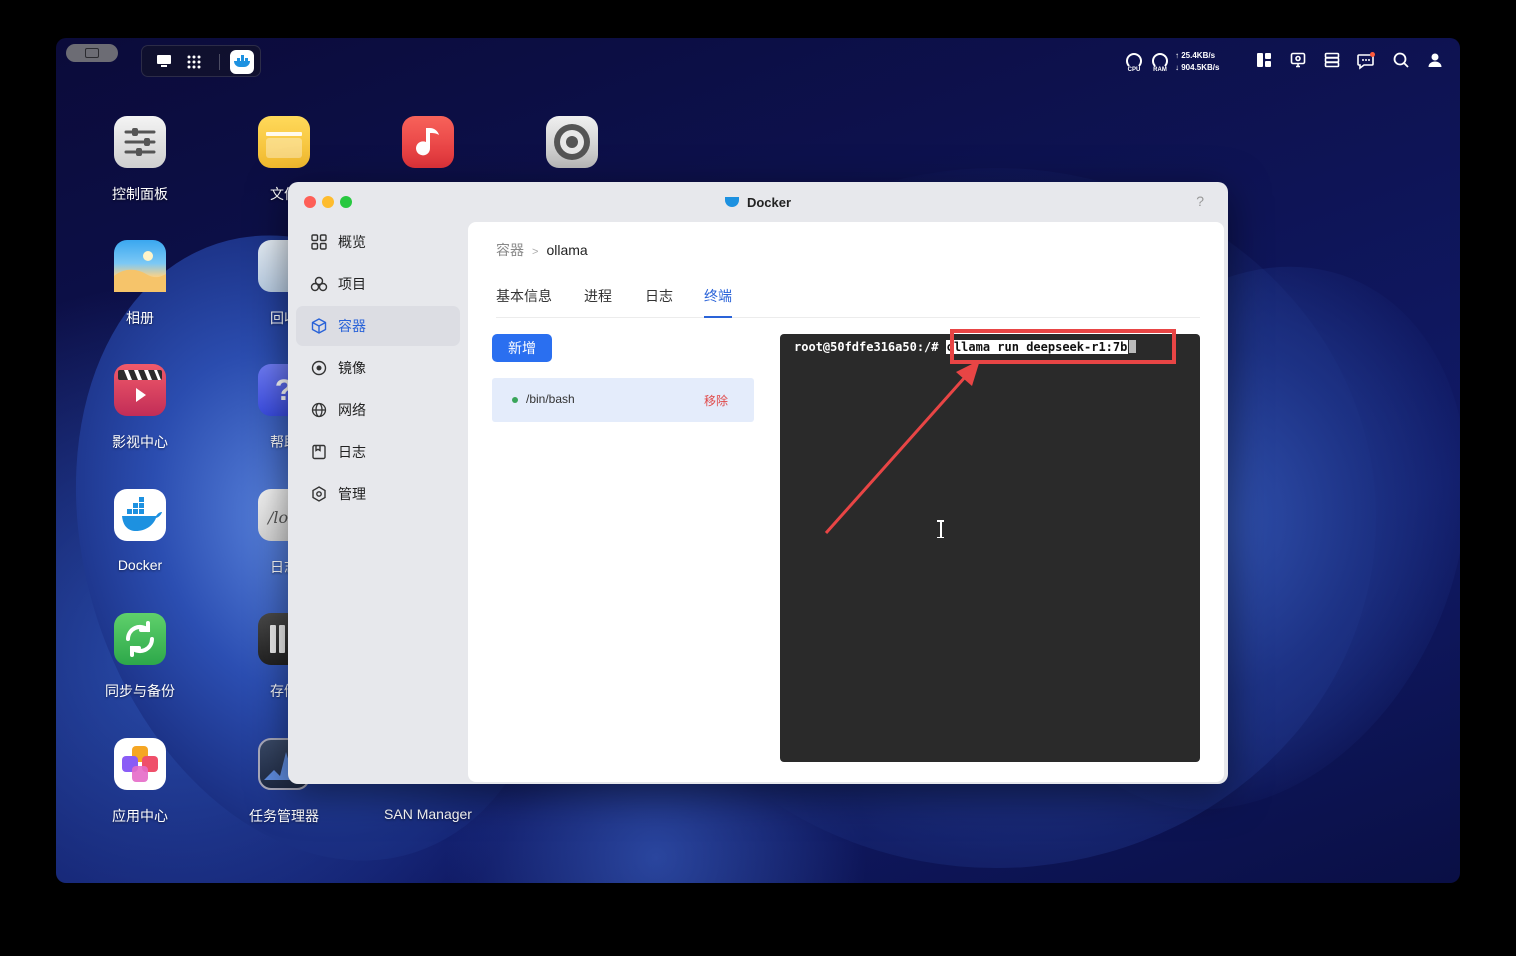 The image size is (1516, 956). I want to click on window-title: Docker, so click(758, 202).